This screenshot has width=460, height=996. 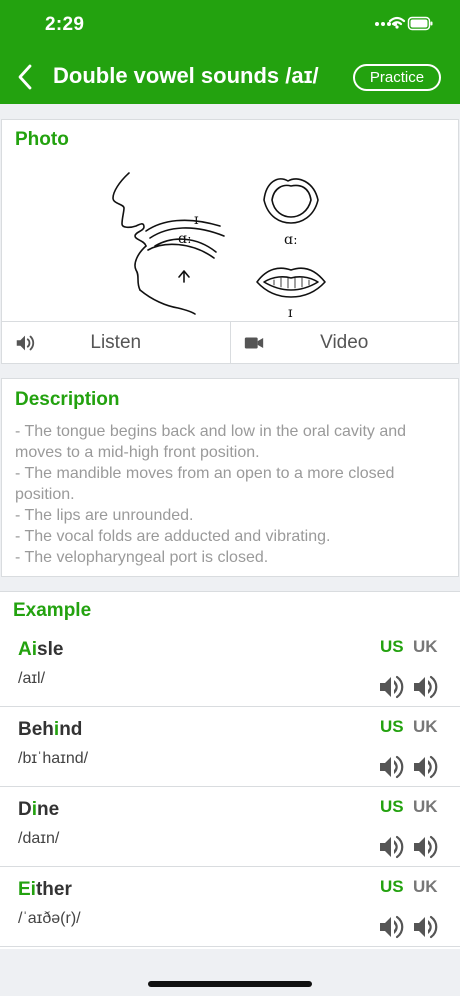 I want to click on diagram-label-lips-closed: ɪ, so click(x=290, y=312).